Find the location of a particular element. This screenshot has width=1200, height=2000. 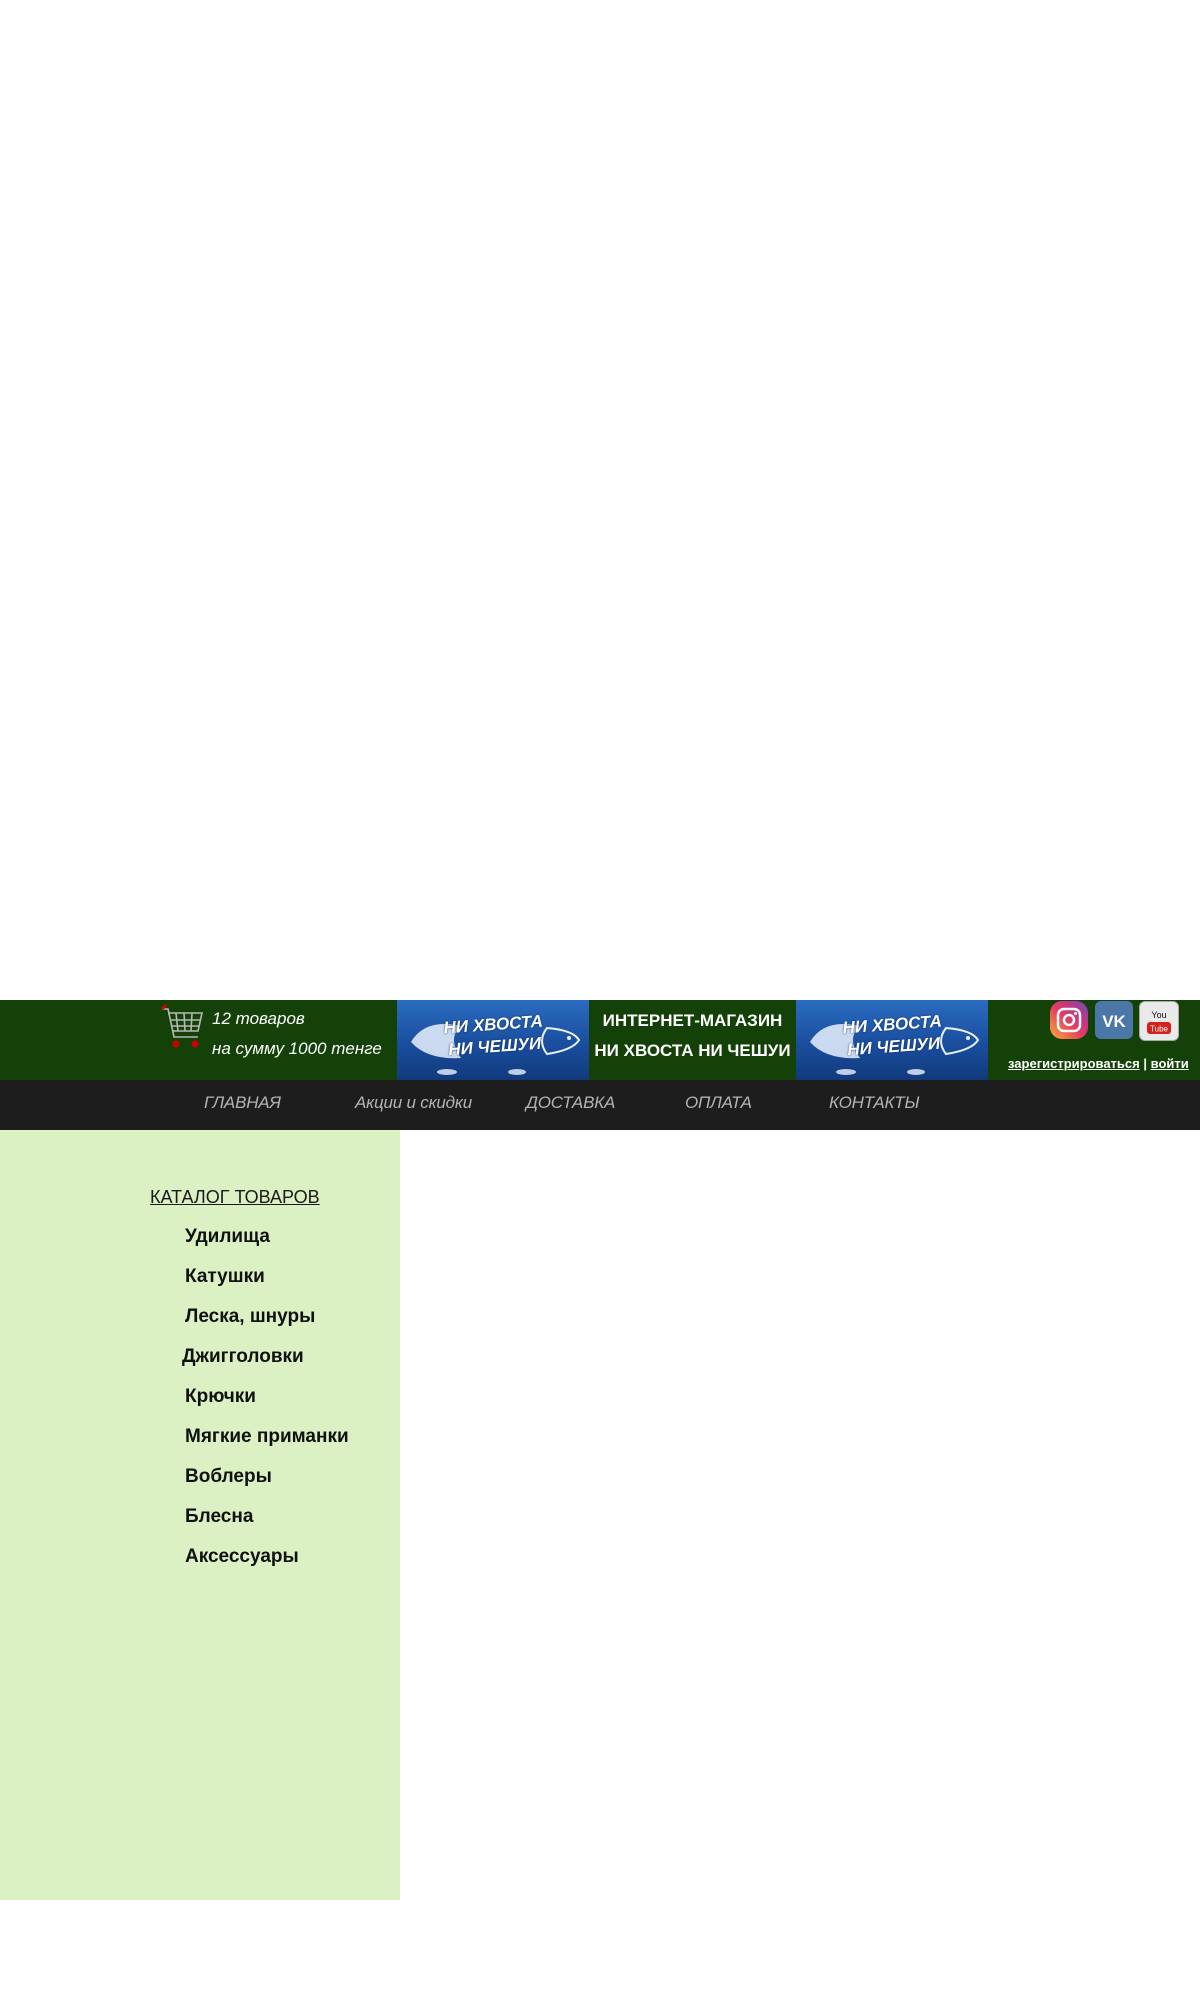

catalog-item-reels: Катушки is located at coordinates (225, 1277).